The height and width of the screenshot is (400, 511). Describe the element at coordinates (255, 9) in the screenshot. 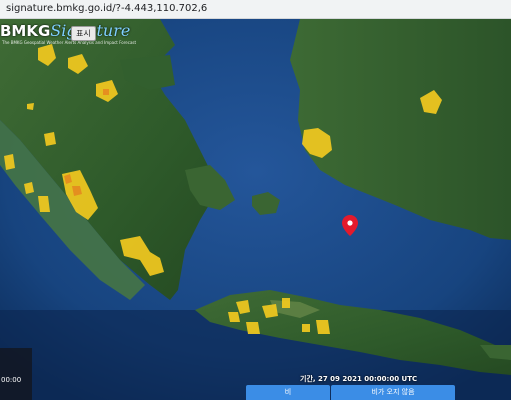

I see `browser-address-bar: signature.bmkg.go.id/?-4.443,110.702,6` at that location.